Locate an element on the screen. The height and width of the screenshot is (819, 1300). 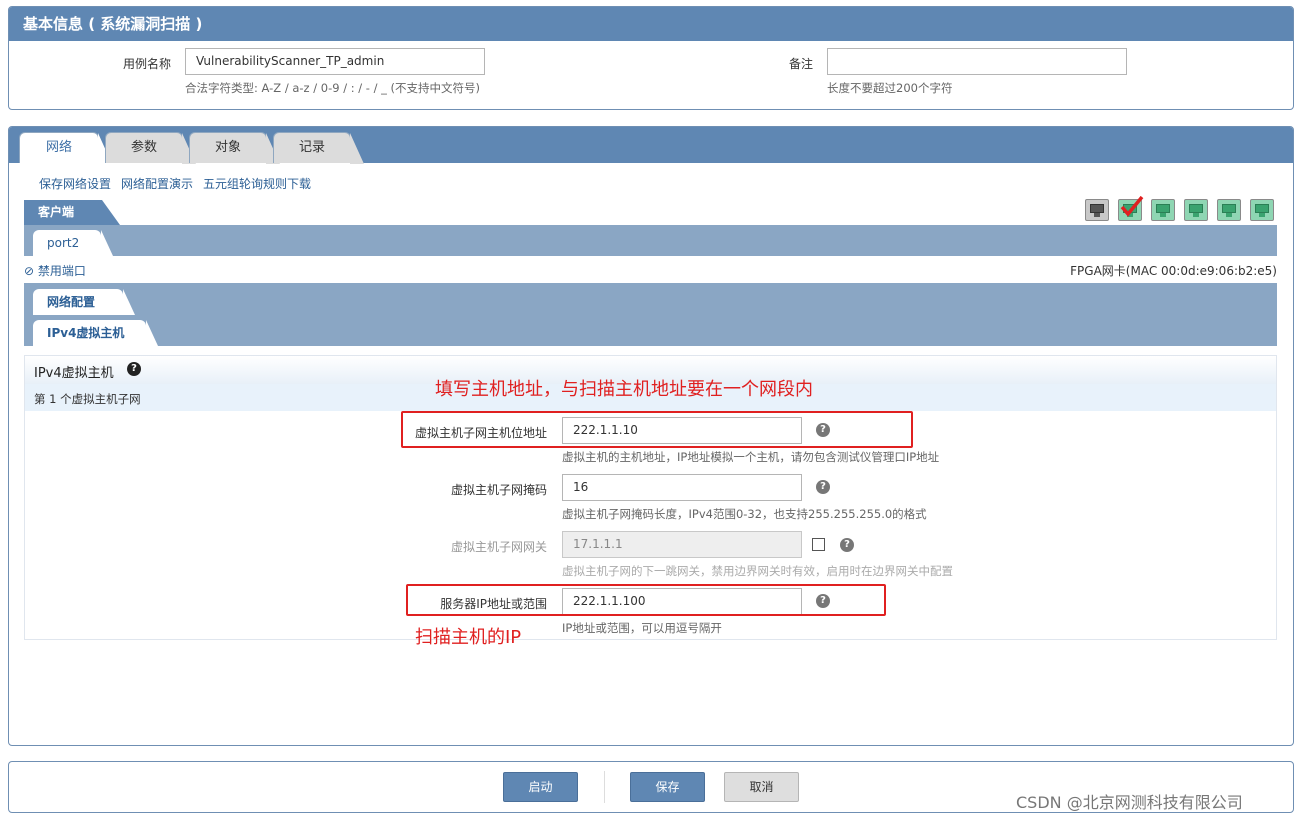
port-tab-label: port2 is located at coordinates (63, 243).